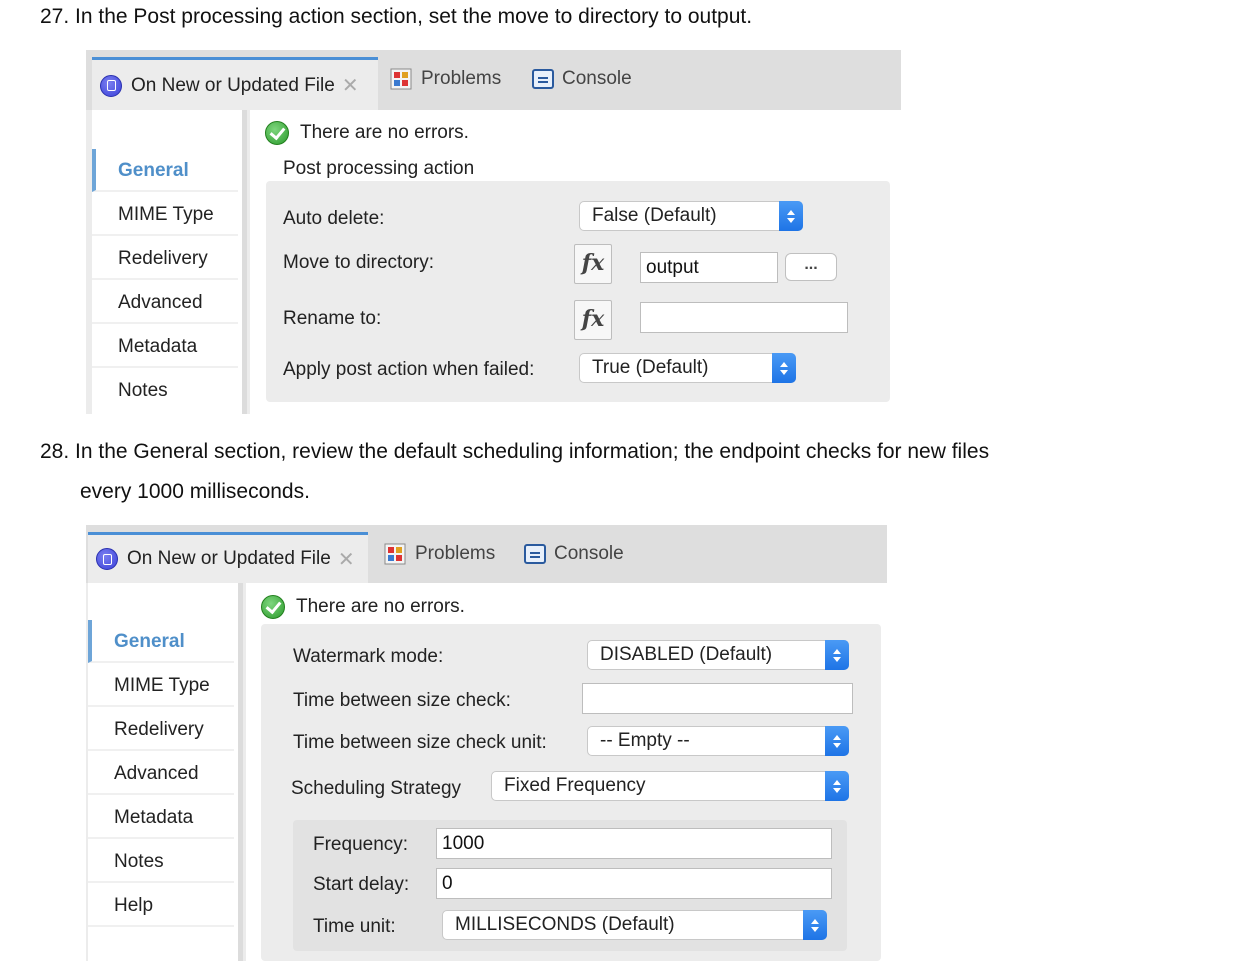 This screenshot has height=961, width=1240. I want to click on step-28-text-continued: every 1000 milliseconds., so click(195, 491).